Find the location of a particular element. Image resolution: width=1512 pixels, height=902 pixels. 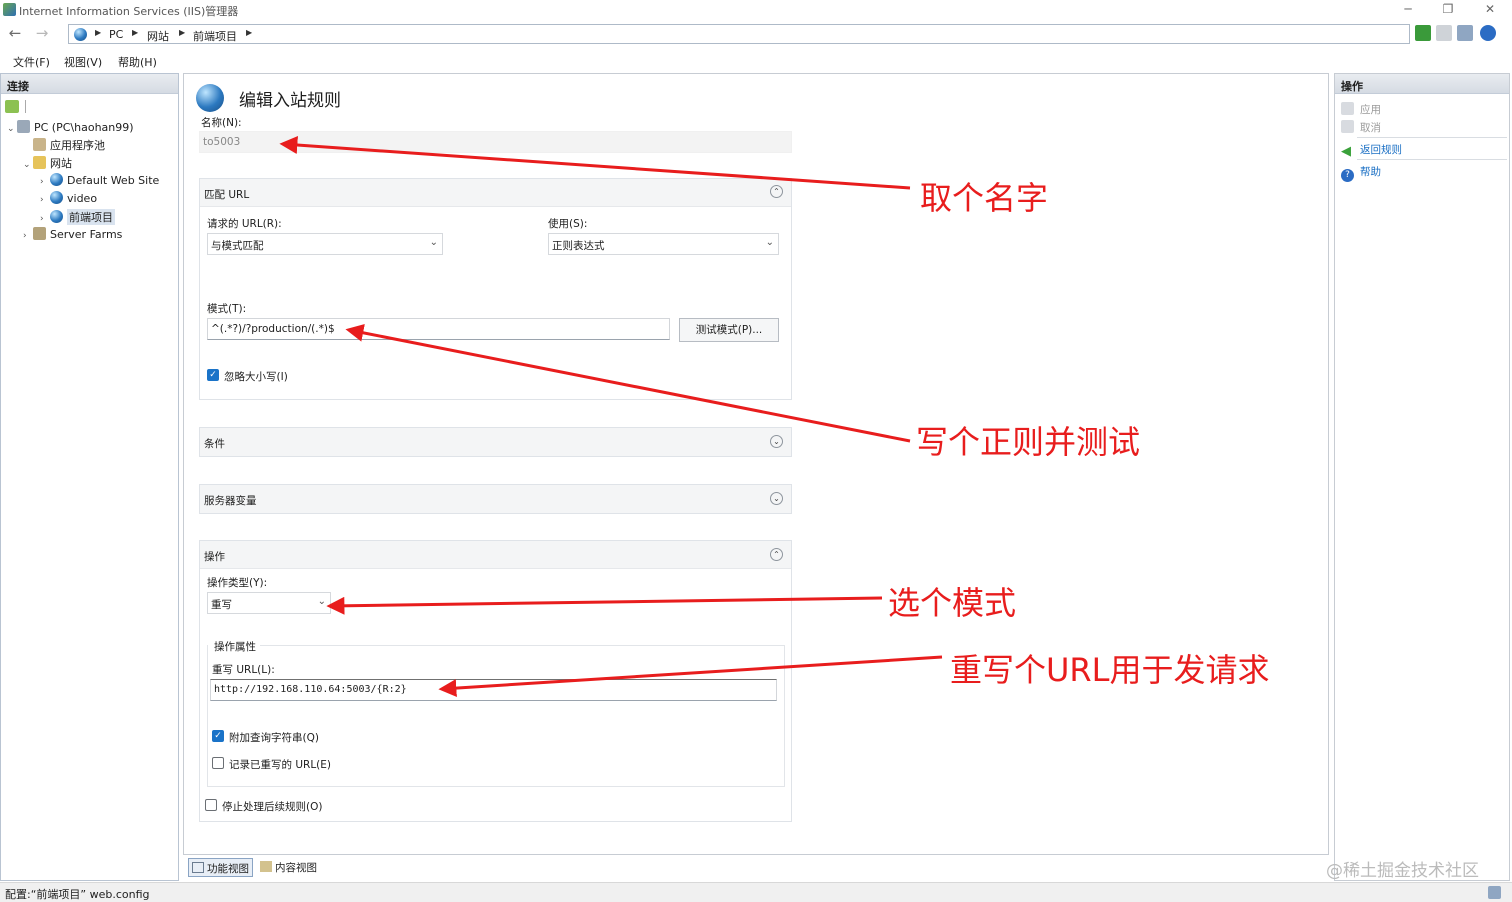

annotation-rewrite-url: 重写个URL用于发请求 is located at coordinates (1110, 670).